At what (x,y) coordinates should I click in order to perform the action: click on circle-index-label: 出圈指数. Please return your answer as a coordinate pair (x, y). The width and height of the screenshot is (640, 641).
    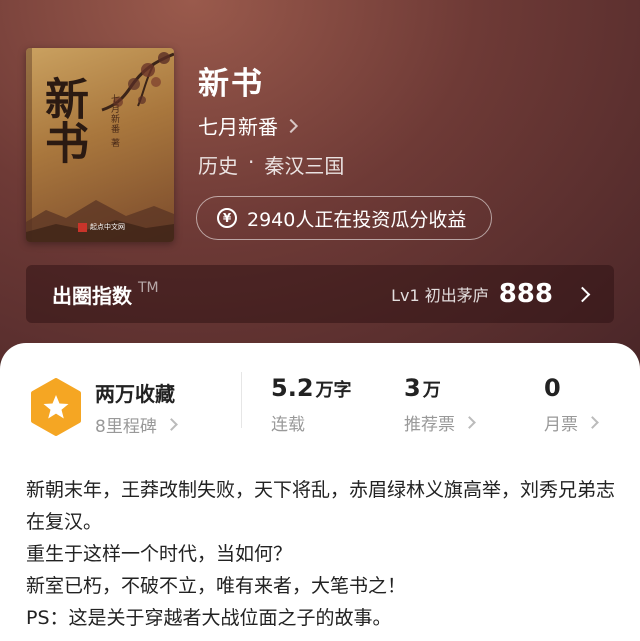
    Looking at the image, I should click on (92, 295).